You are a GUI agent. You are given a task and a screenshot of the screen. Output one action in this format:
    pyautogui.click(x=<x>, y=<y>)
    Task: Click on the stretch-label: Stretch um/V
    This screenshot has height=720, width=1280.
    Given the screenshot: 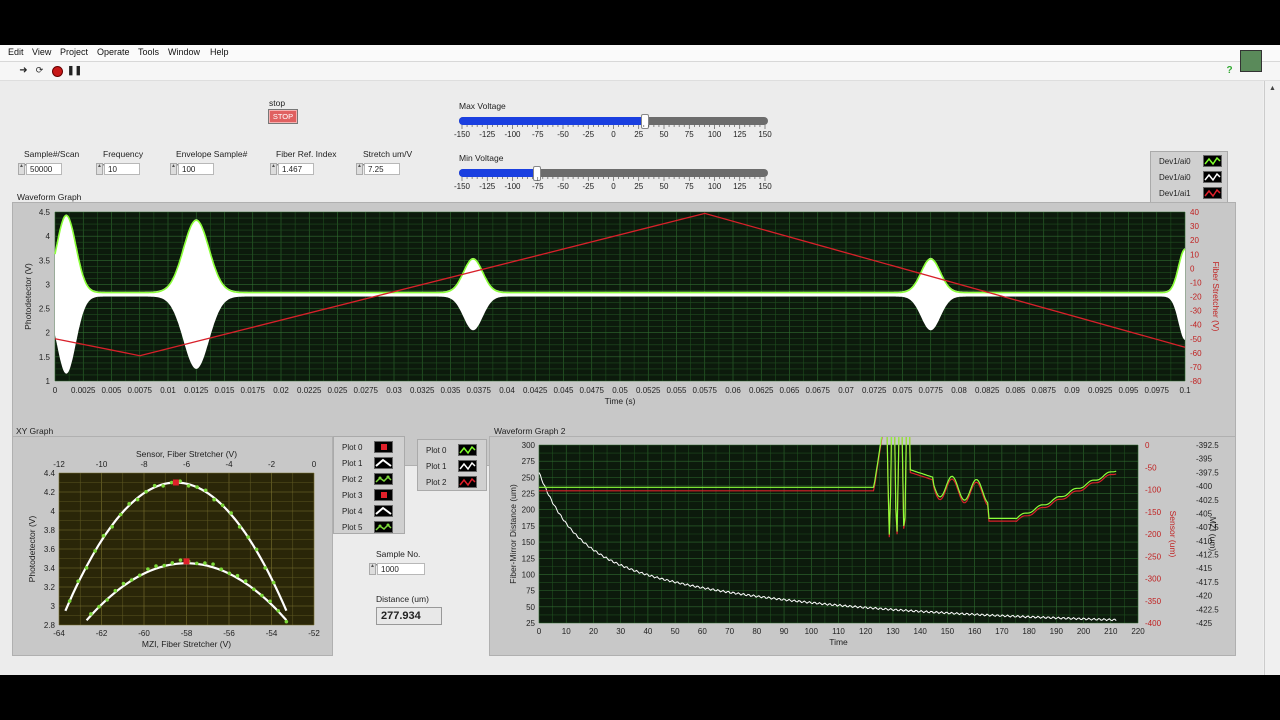 What is the action you would take?
    pyautogui.click(x=388, y=154)
    